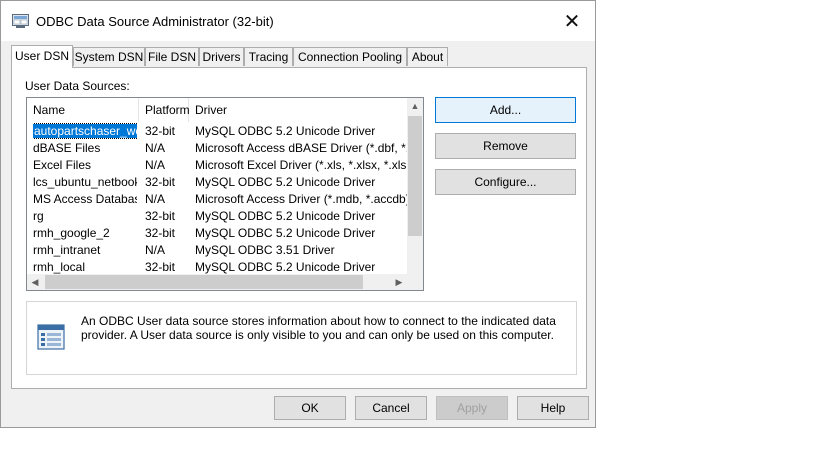  I want to click on user-data-sources-label: User Data Sources:, so click(77, 86).